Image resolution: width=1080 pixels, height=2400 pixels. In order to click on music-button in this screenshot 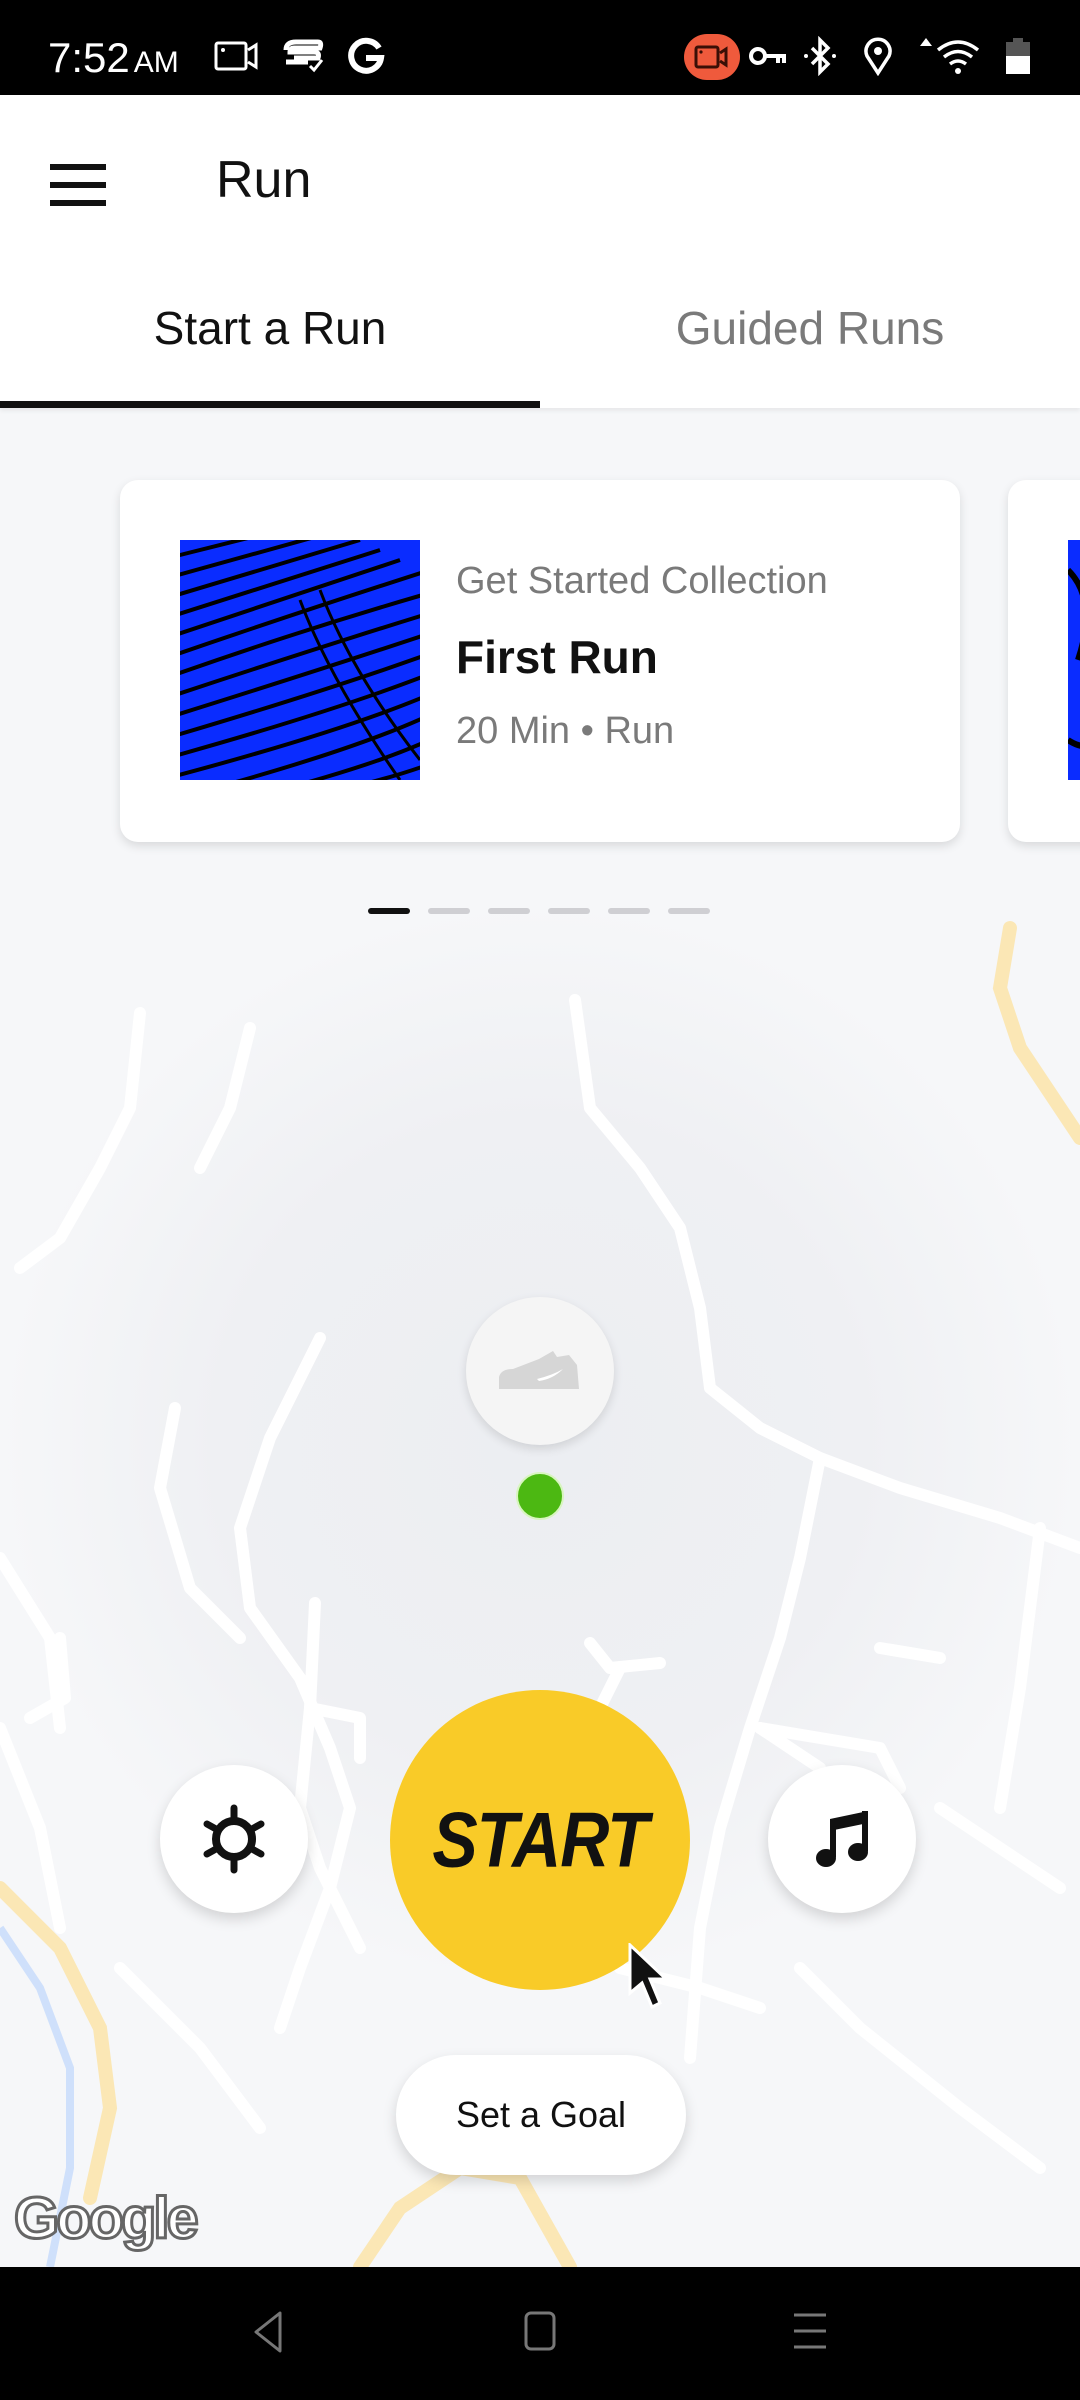, I will do `click(842, 1839)`.